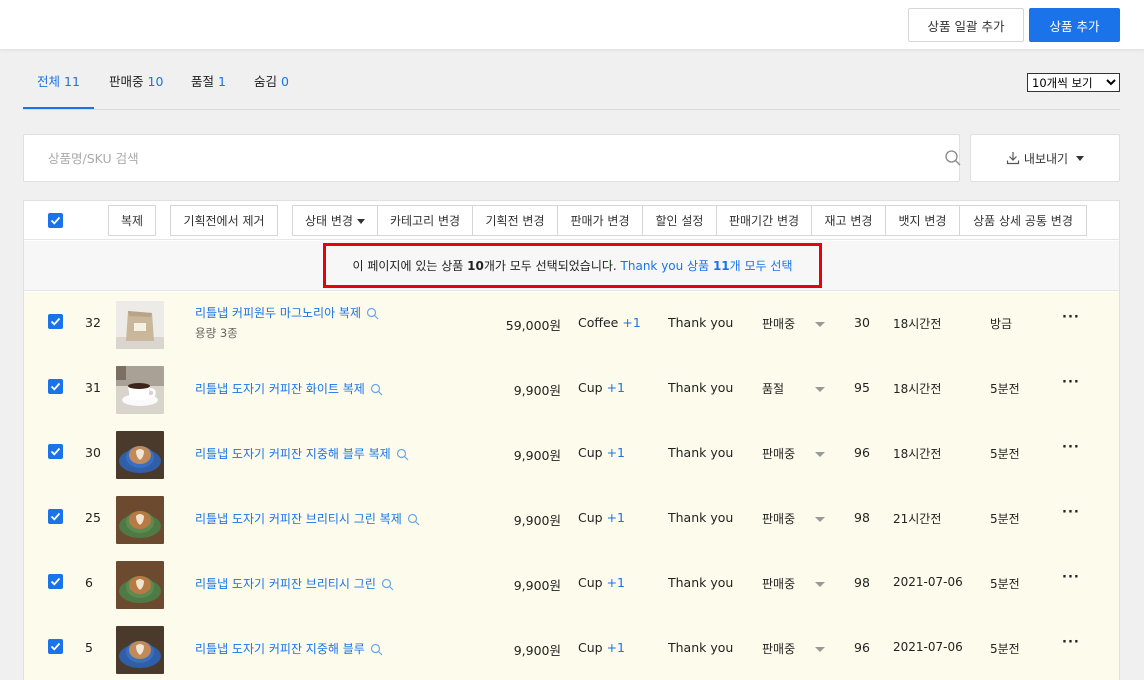 This screenshot has height=680, width=1144. Describe the element at coordinates (280, 649) in the screenshot. I see `product-name-link: 리틀냅 도자기 커피잔 지중해 블루` at that location.